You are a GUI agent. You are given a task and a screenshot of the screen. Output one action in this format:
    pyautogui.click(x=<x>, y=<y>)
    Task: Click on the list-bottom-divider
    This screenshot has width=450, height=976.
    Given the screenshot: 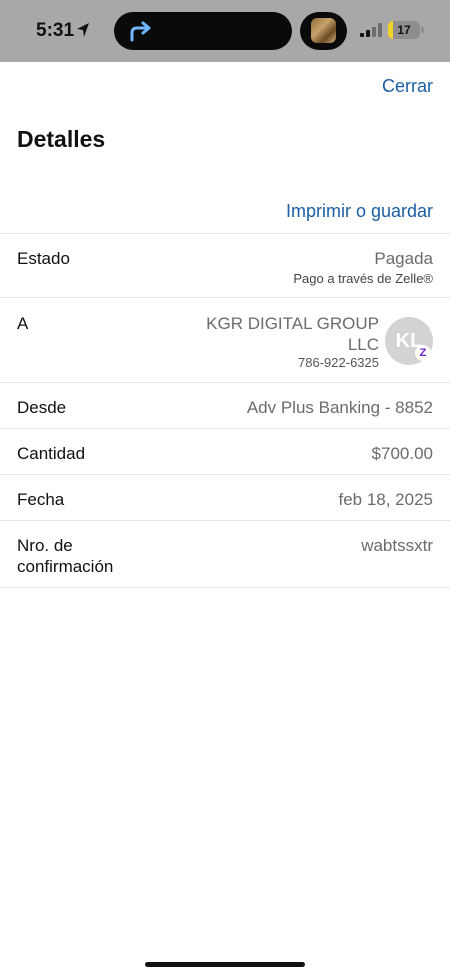 What is the action you would take?
    pyautogui.click(x=225, y=587)
    